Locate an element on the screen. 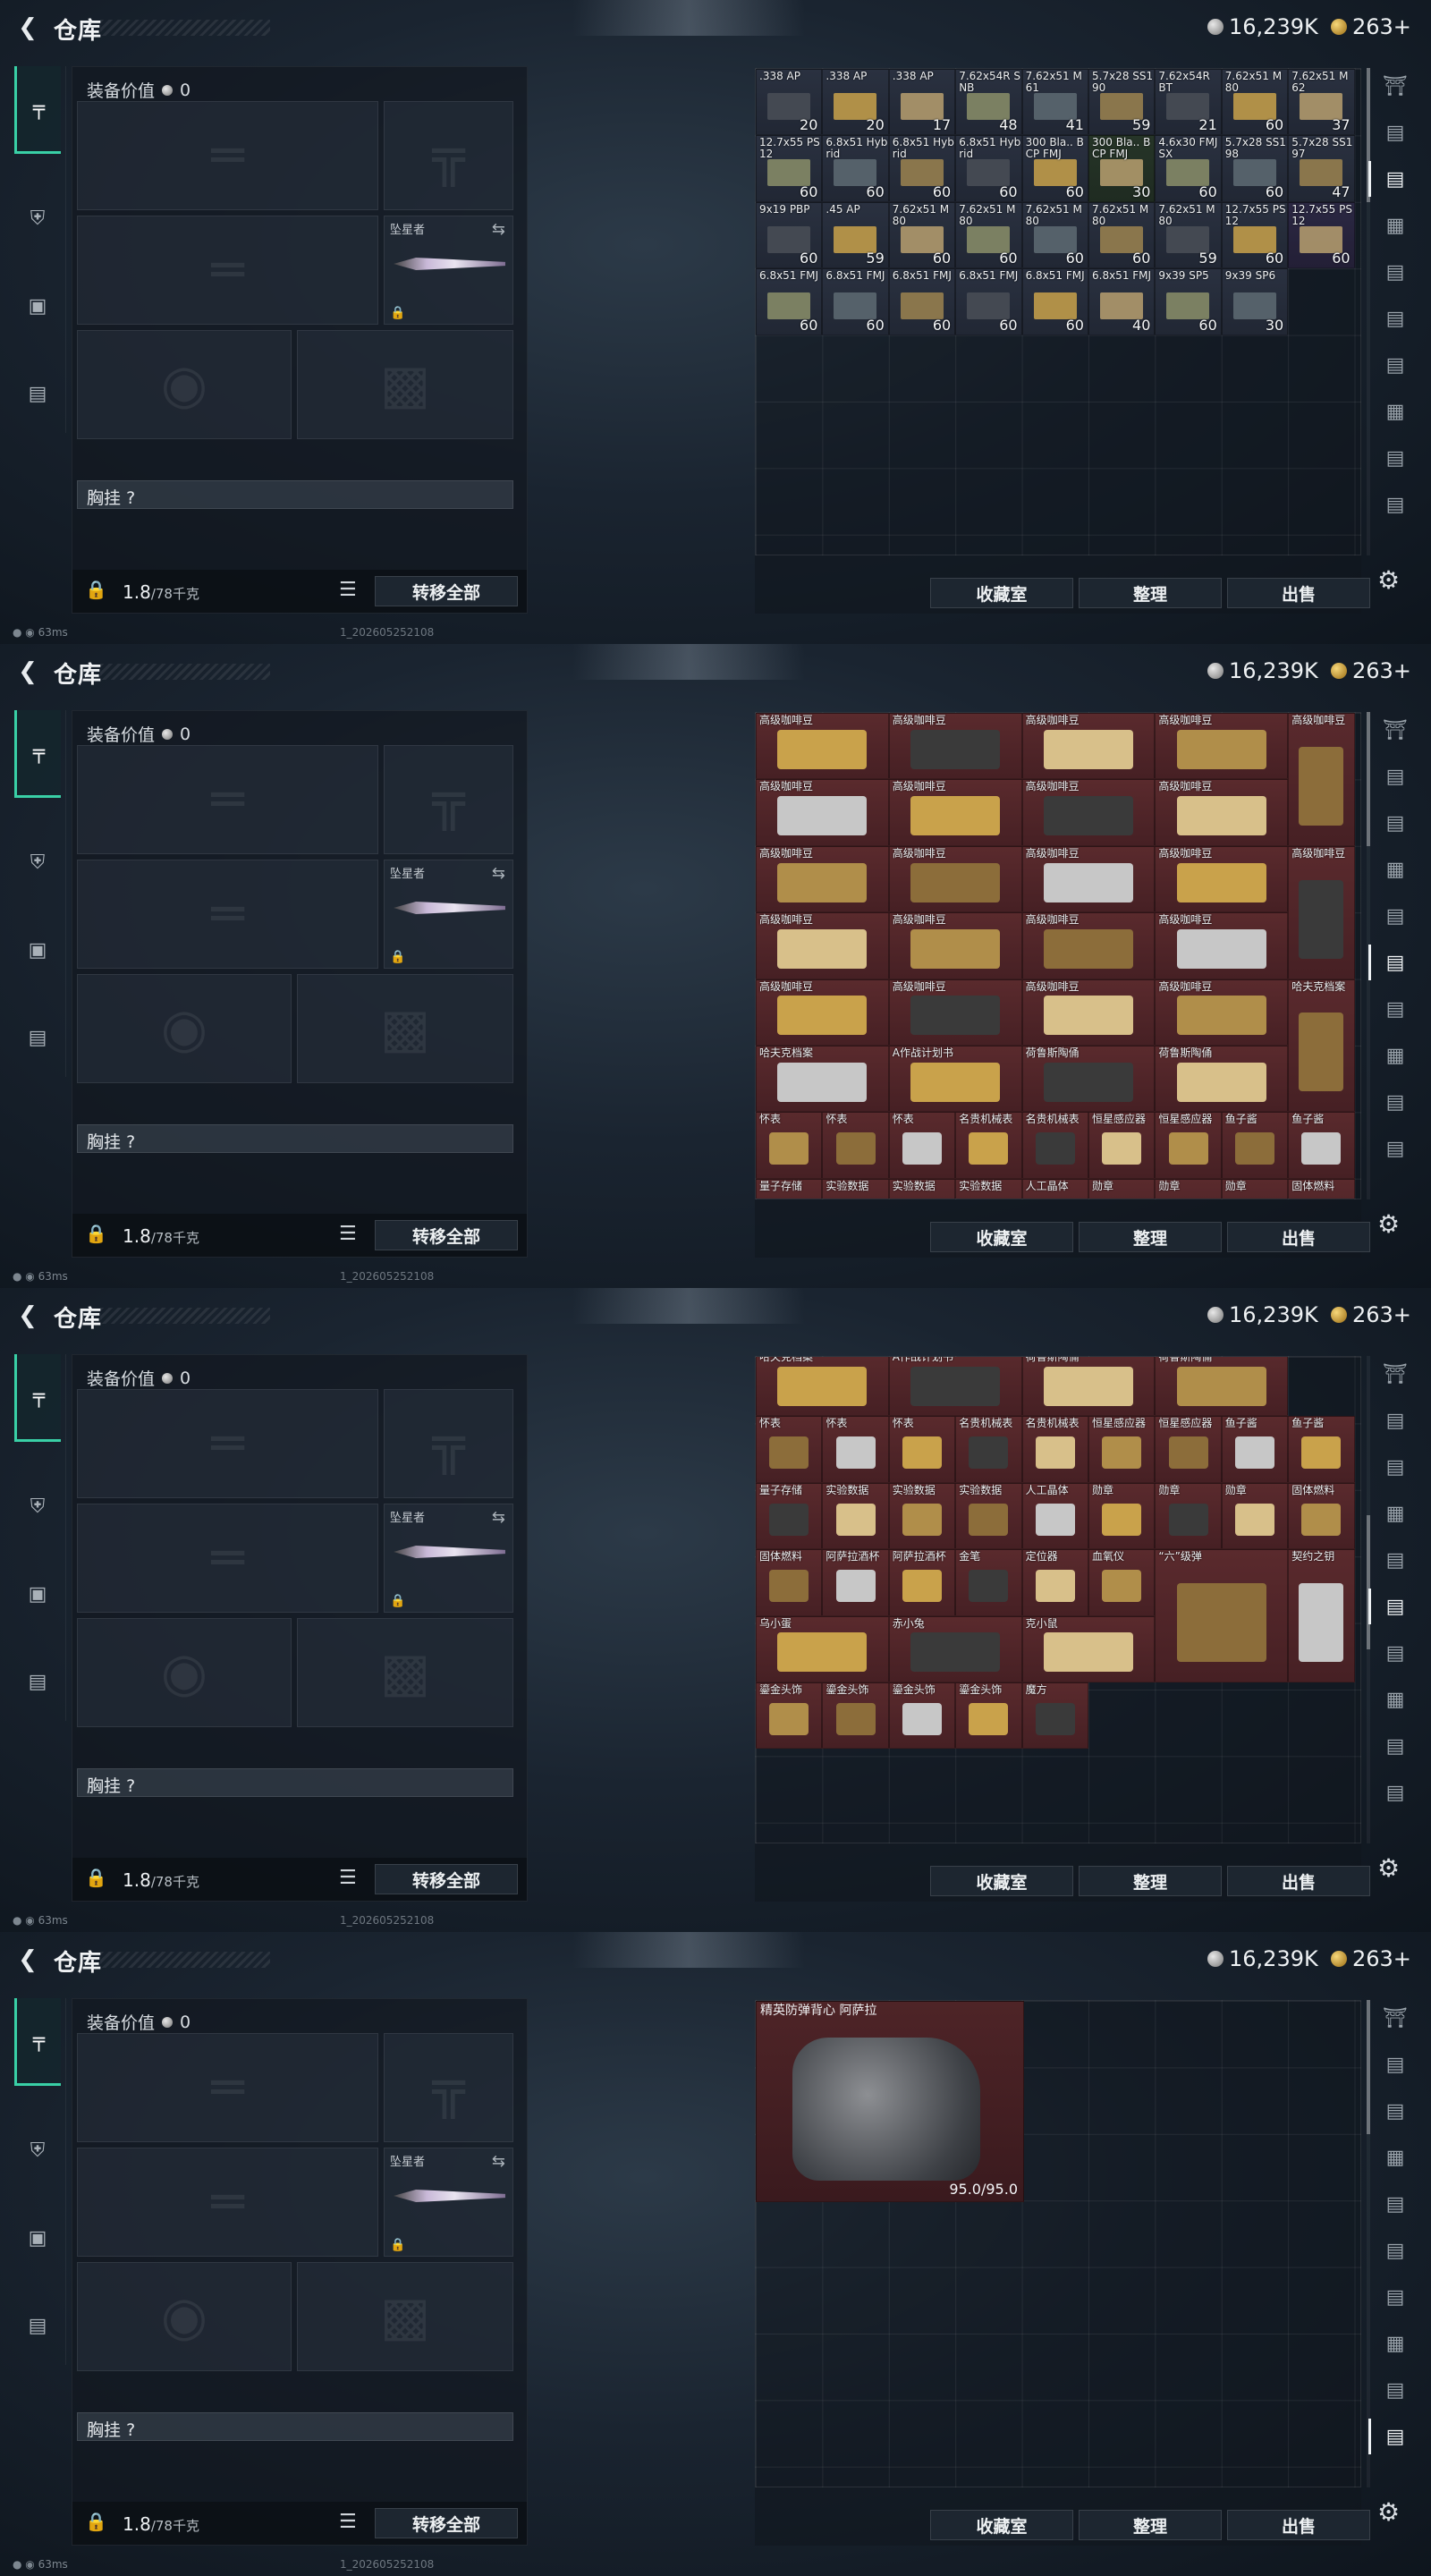 This screenshot has width=1431, height=2576. ammo-item: 5.7x28 SS198 60 is located at coordinates (1255, 168).